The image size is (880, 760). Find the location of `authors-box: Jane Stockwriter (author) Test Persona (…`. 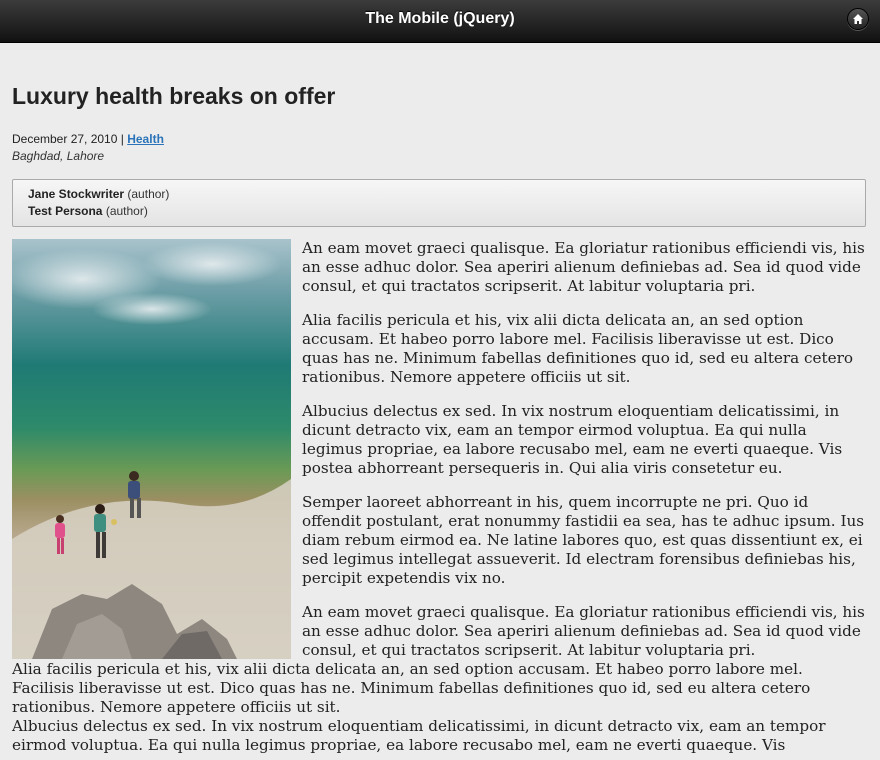

authors-box: Jane Stockwriter (author) Test Persona (… is located at coordinates (439, 203).